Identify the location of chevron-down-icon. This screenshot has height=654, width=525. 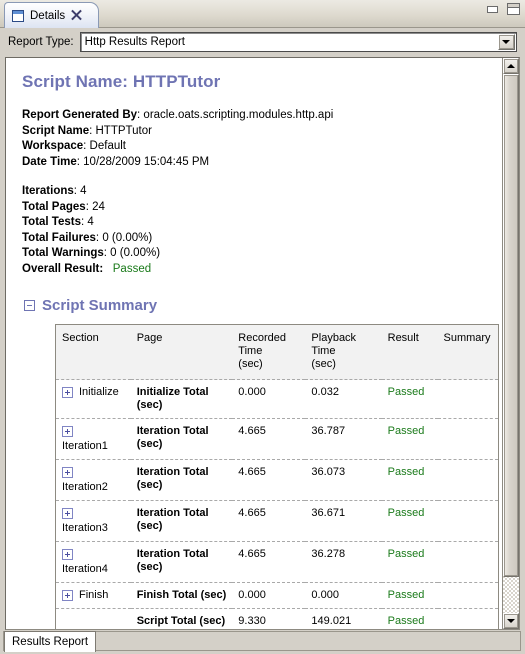
(506, 42).